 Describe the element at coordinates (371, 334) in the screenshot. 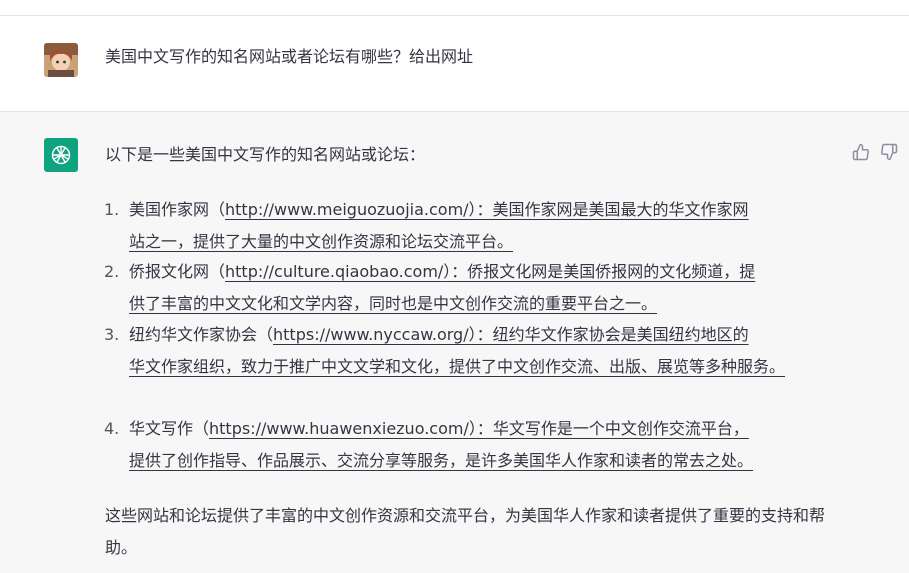

I see `website-link: https://www.nyccaw.org/` at that location.